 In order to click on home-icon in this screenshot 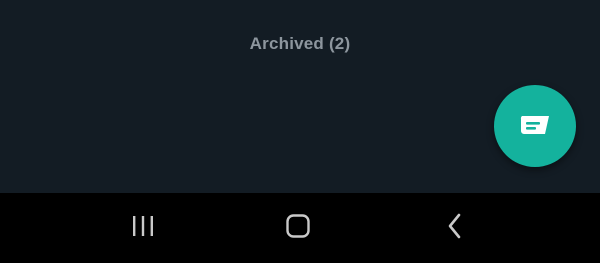, I will do `click(298, 228)`.